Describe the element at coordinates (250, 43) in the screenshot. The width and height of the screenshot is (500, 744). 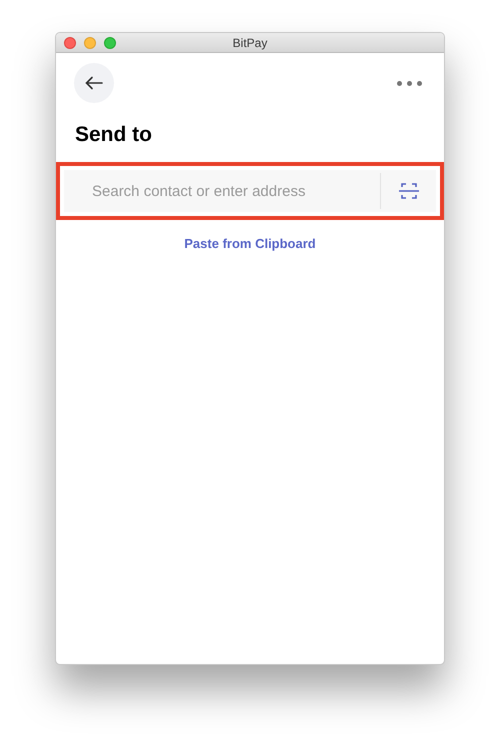
I see `window-title: BitPay` at that location.